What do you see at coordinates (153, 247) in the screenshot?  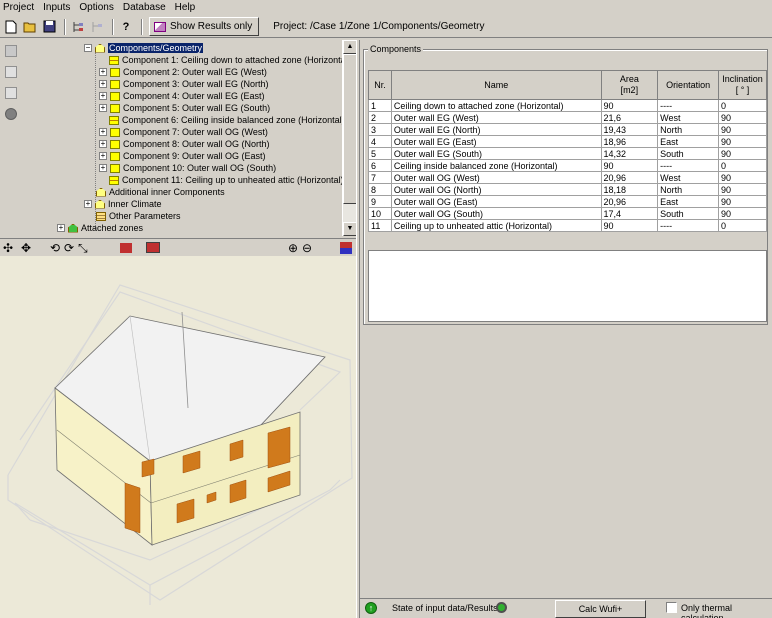 I see `color-mode-2-icon` at bounding box center [153, 247].